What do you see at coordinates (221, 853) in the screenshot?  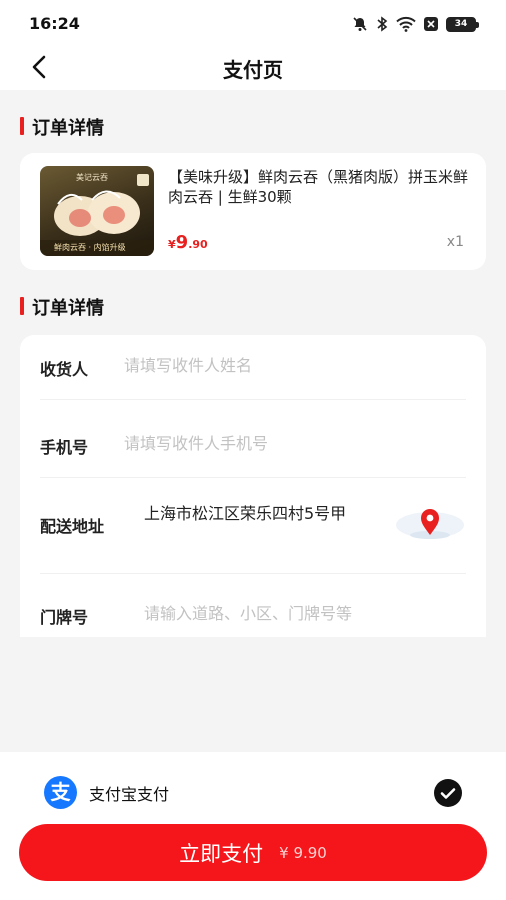 I see `pay-now-label: 立即支付` at bounding box center [221, 853].